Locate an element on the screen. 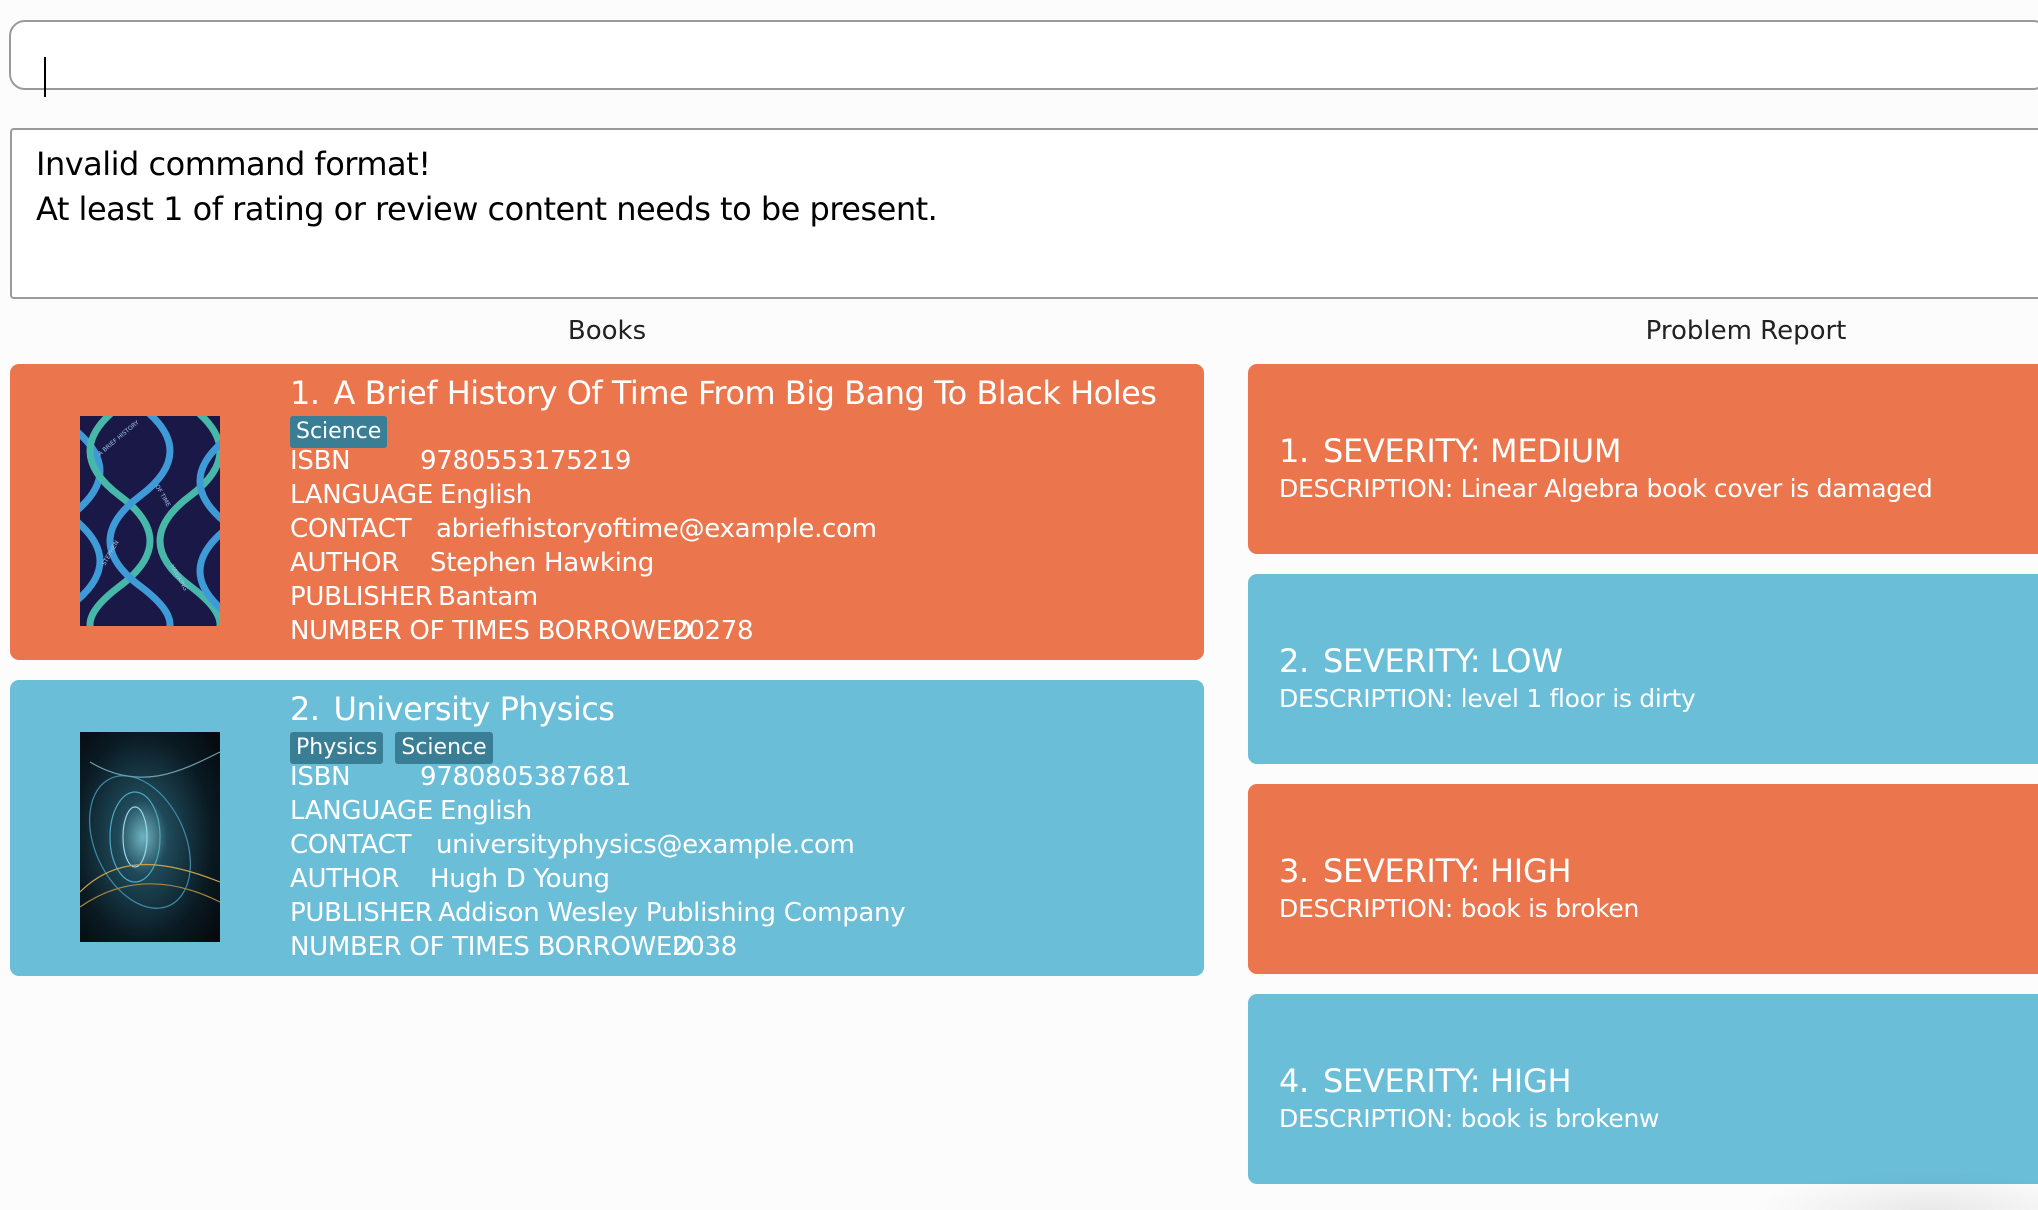 Image resolution: width=2038 pixels, height=1210 pixels. problem-description: DESCRIPTION: level 1 floor is dirty is located at coordinates (1487, 698).